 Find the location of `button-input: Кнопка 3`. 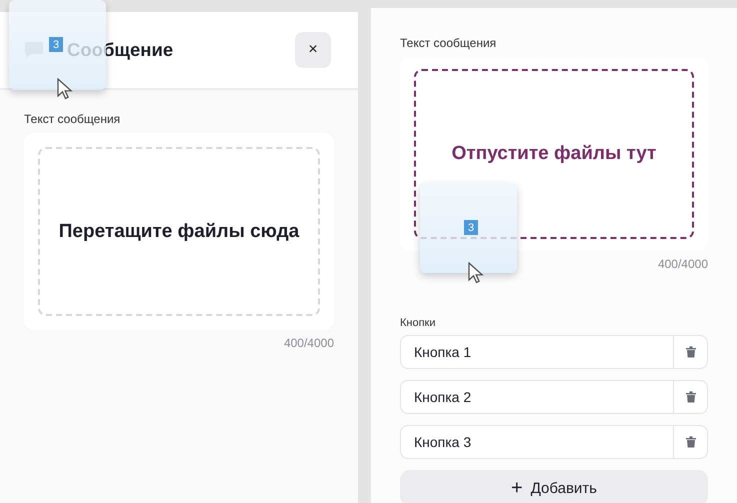

button-input: Кнопка 3 is located at coordinates (536, 442).